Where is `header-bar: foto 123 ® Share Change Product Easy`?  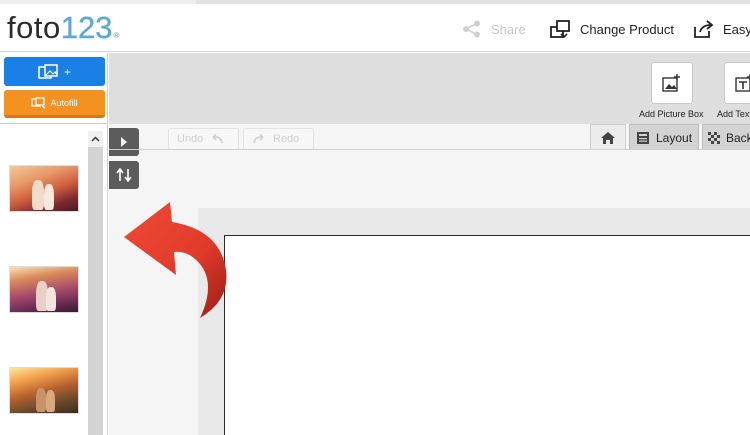 header-bar: foto 123 ® Share Change Product Easy is located at coordinates (375, 28).